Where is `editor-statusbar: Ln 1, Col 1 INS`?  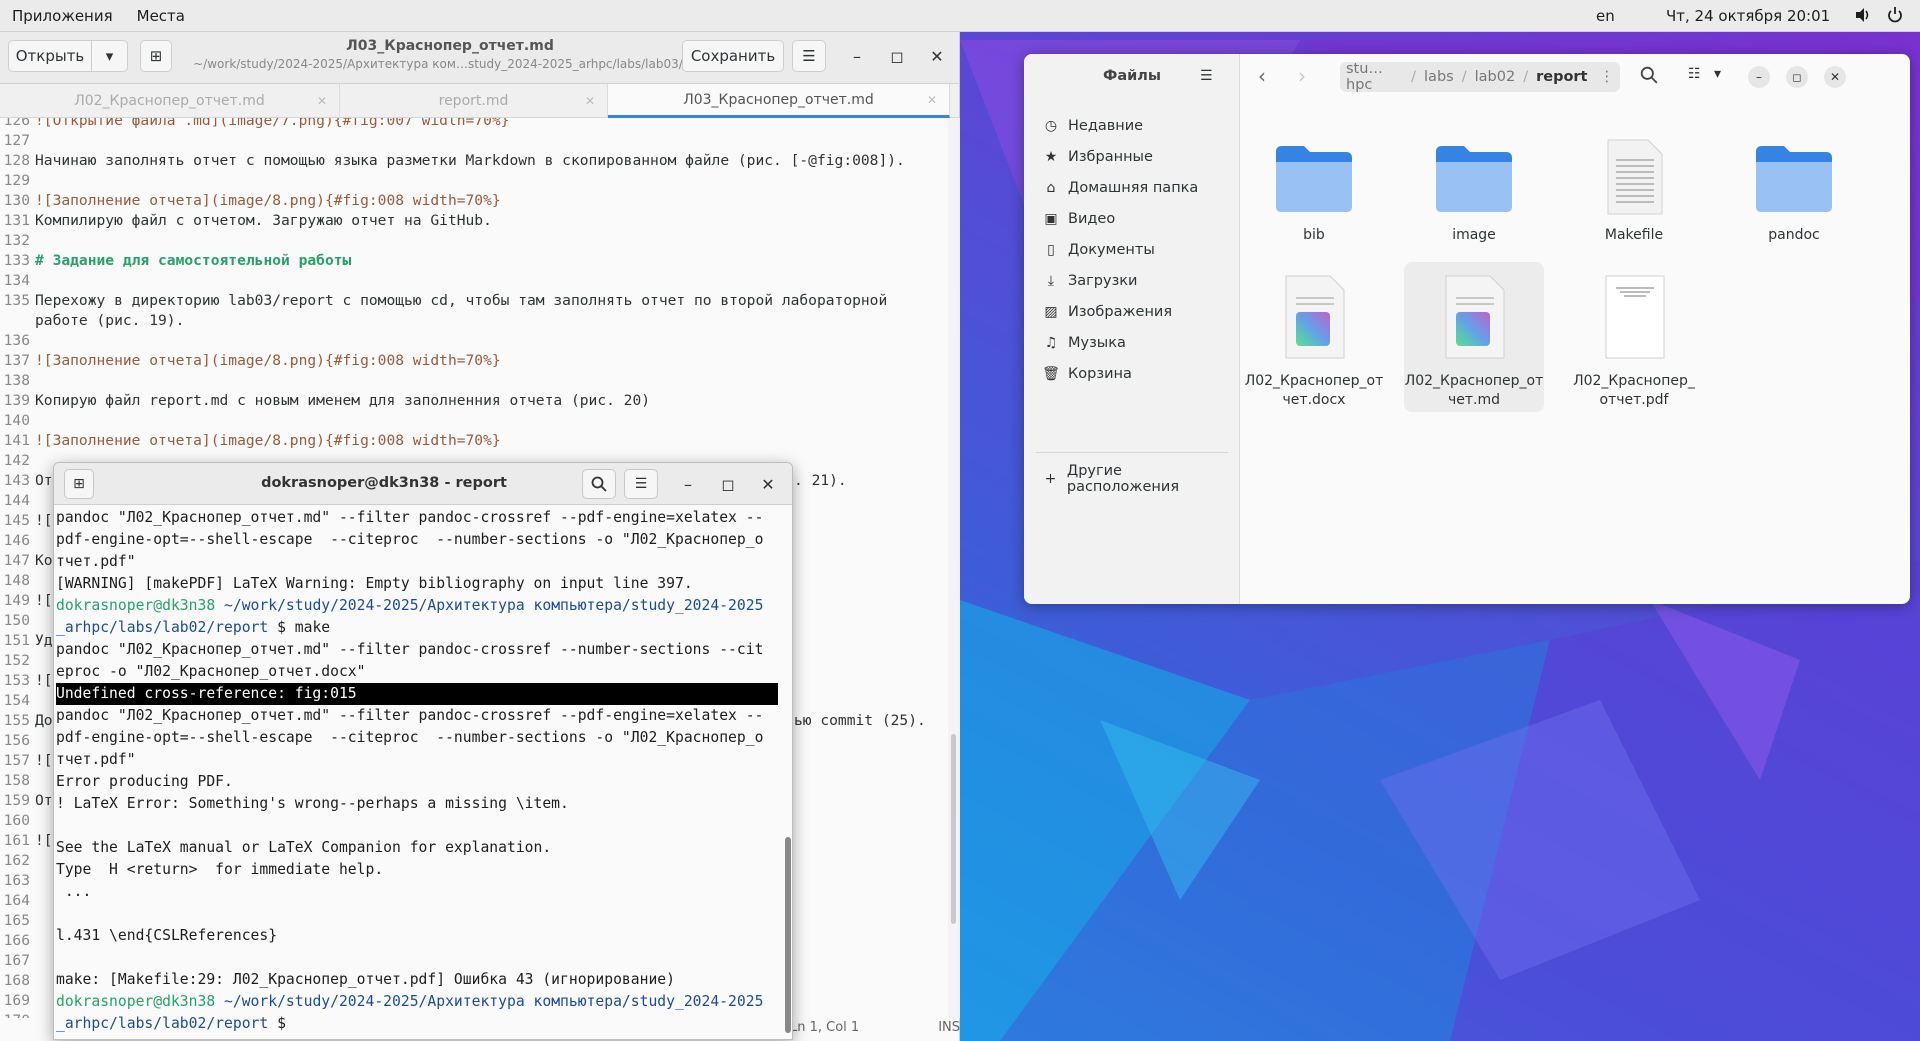
editor-statusbar: Ln 1, Col 1 INS is located at coordinates (875, 1030).